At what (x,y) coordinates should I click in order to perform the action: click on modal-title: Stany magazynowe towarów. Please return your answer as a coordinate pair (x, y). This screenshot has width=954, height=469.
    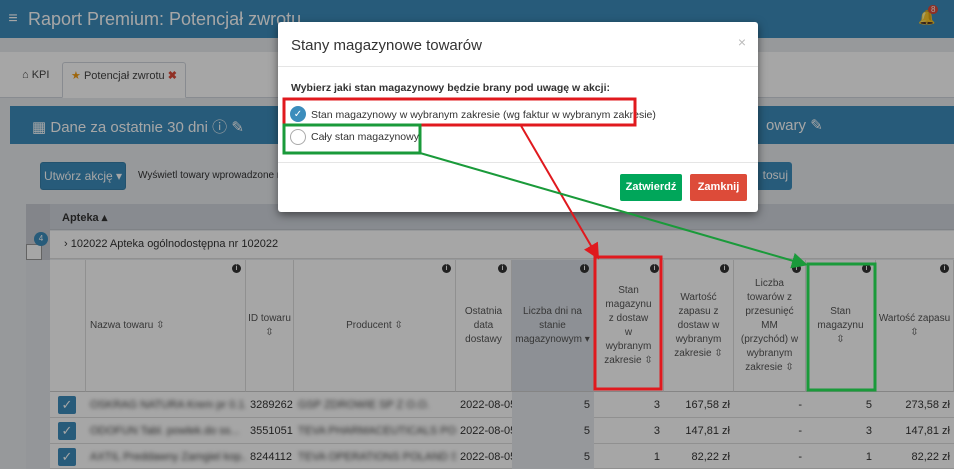
    Looking at the image, I should click on (386, 45).